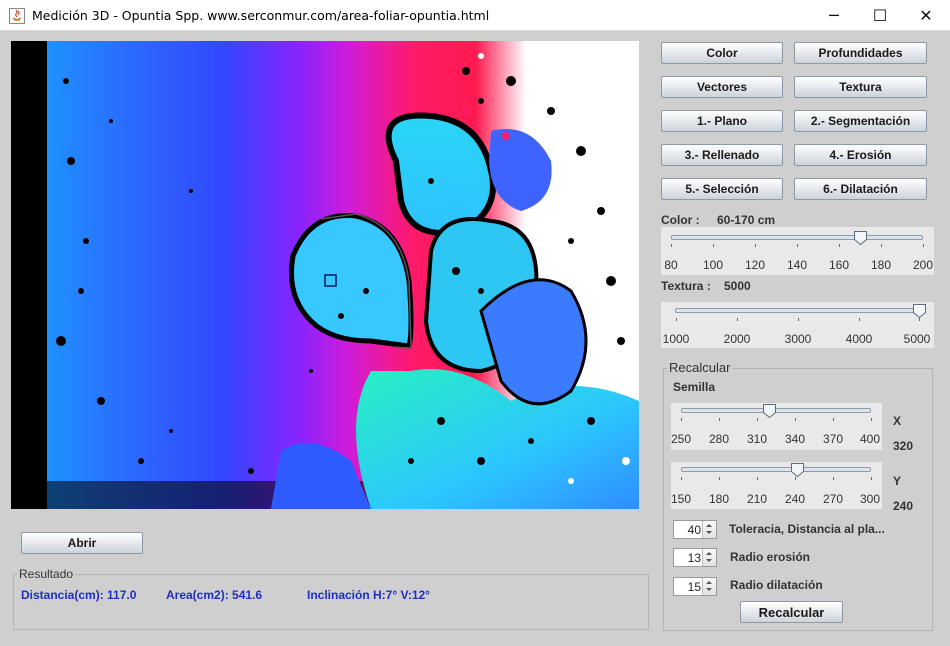 Image resolution: width=950 pixels, height=646 pixels. Describe the element at coordinates (860, 238) in the screenshot. I see `color-slider-thumb` at that location.